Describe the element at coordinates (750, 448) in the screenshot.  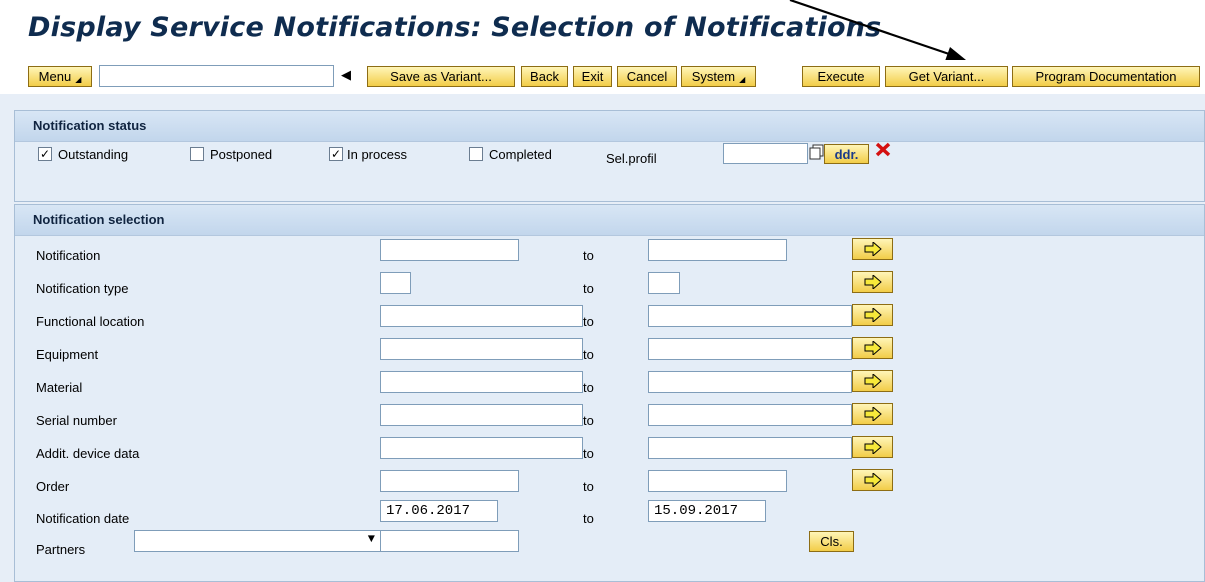
I see `addit-device-data-to-input` at that location.